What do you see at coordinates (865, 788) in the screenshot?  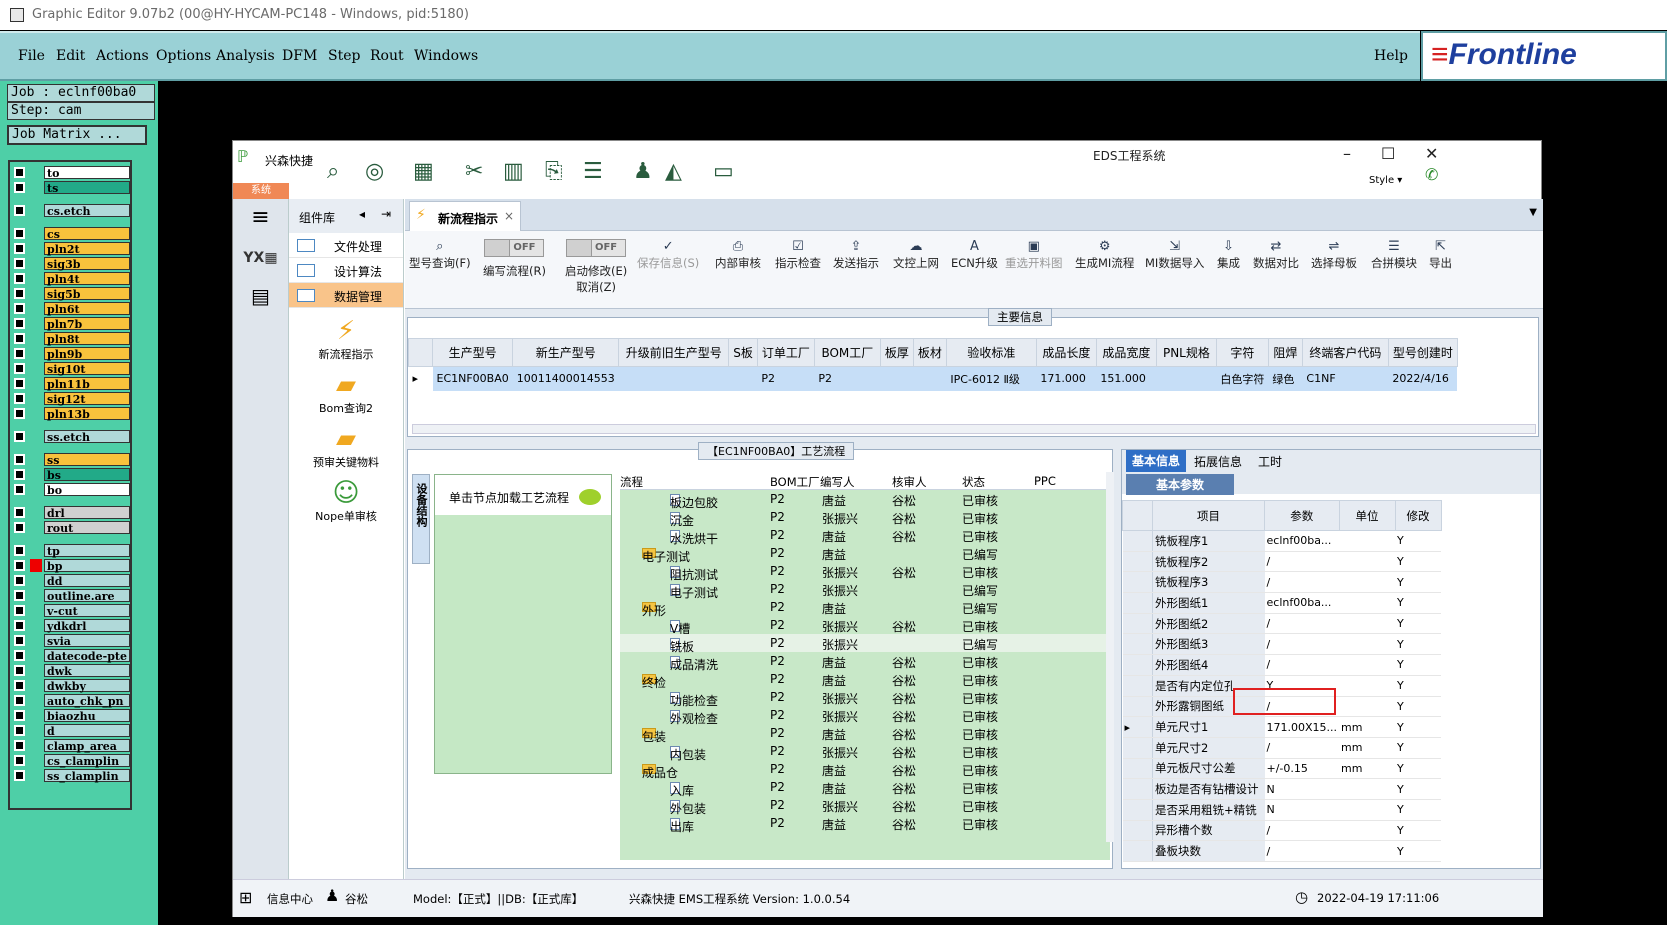 I see `tree-row: 入库 P2 唐益 谷松 已审核` at bounding box center [865, 788].